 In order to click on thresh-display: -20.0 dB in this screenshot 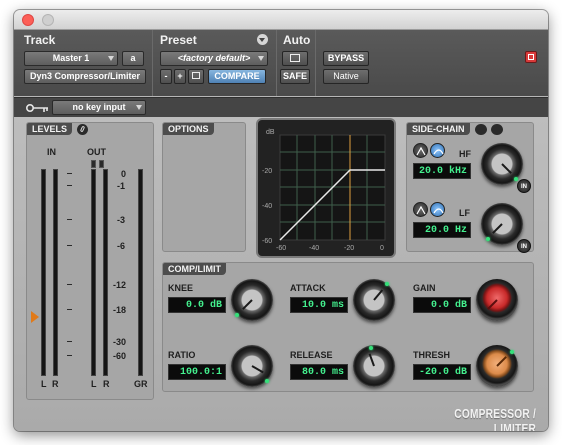, I will do `click(442, 372)`.